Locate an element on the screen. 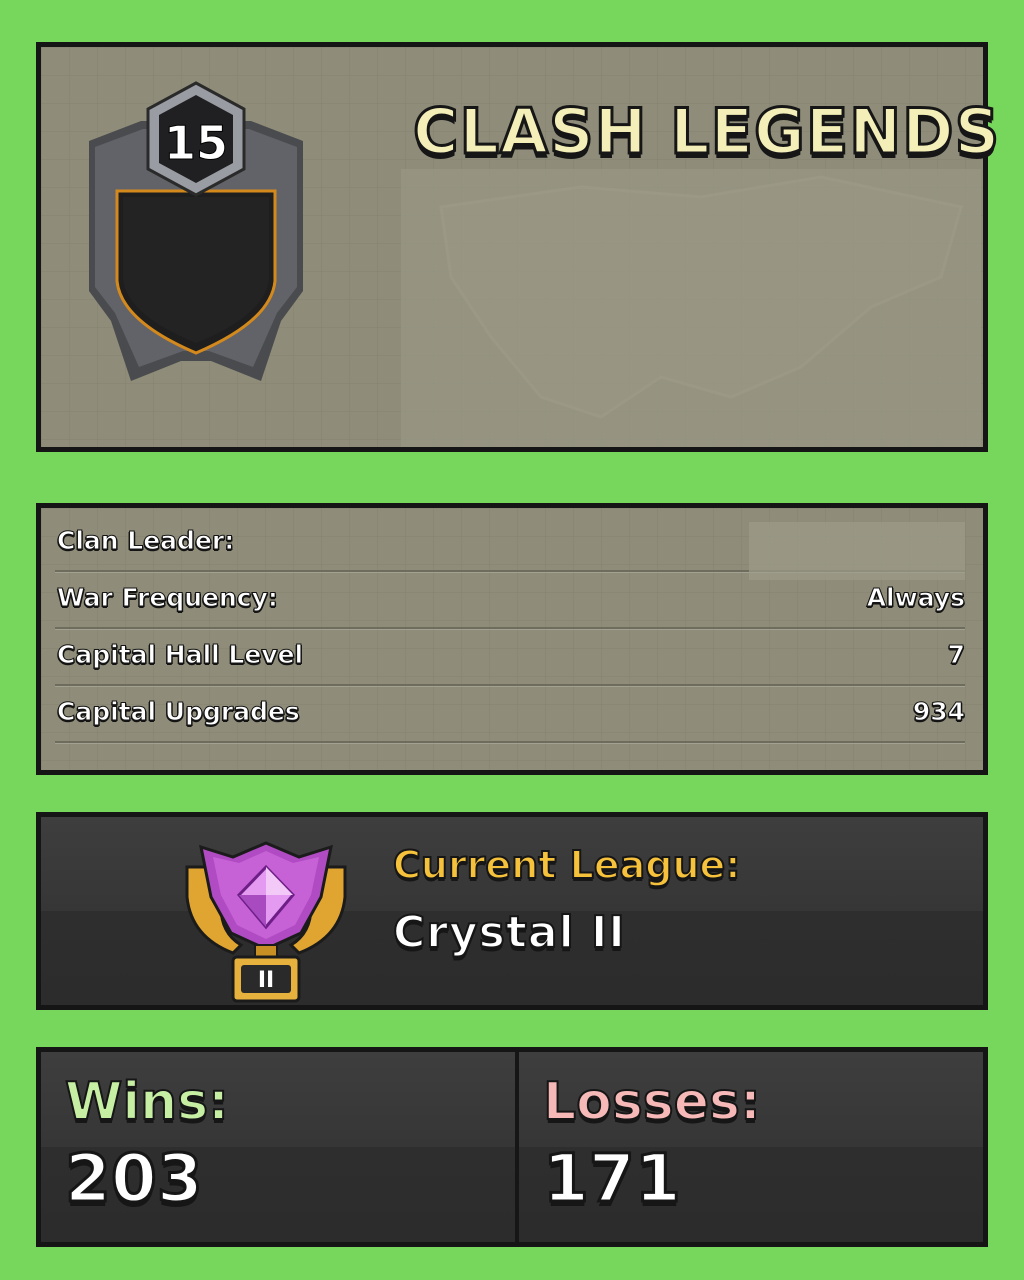  info-value: 934 is located at coordinates (938, 712).